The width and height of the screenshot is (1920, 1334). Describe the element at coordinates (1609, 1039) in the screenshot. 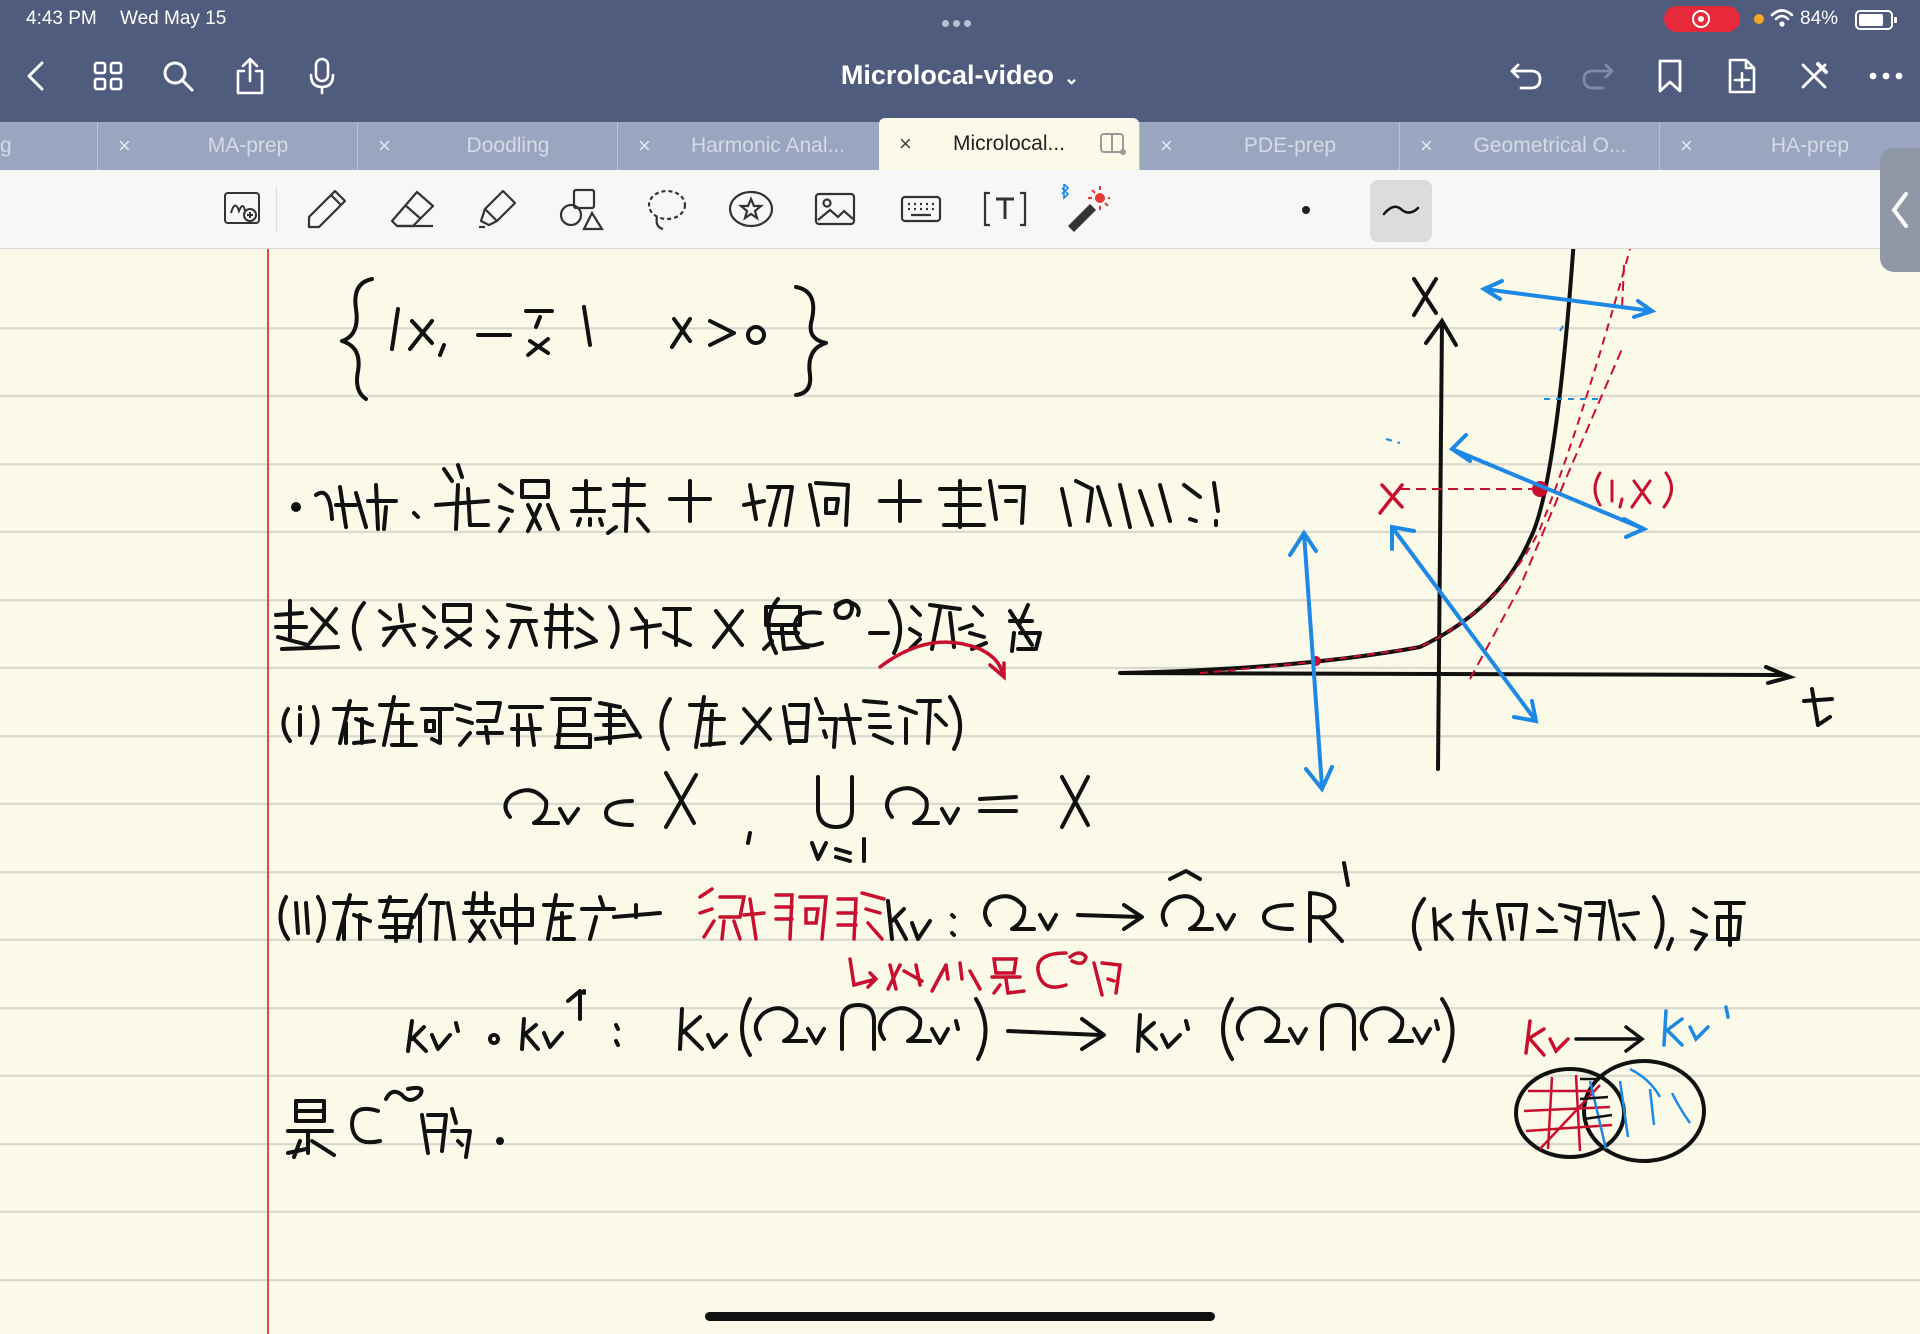

I see `kappa-arrow` at that location.